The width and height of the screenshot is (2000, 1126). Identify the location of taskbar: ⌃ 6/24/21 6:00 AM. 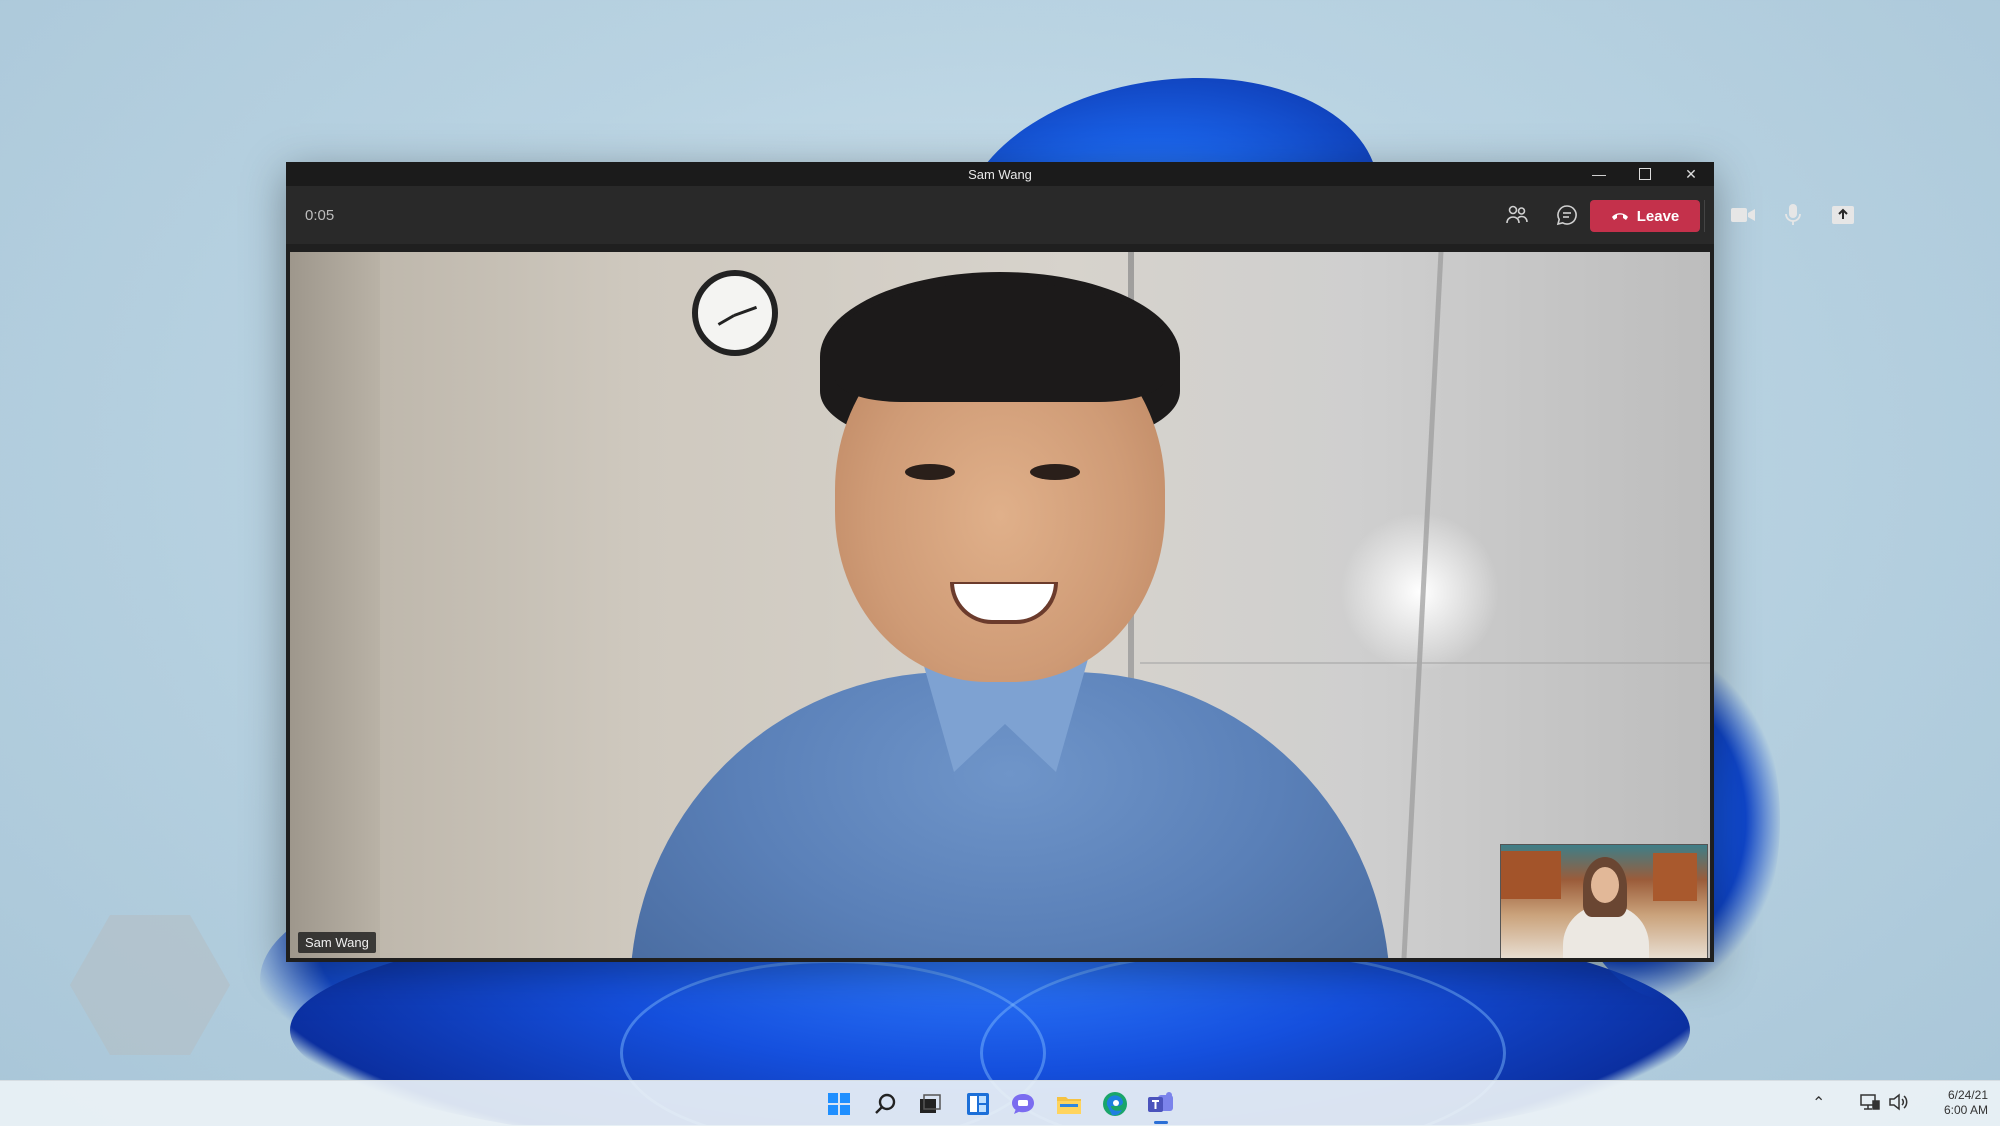
(1000, 1103).